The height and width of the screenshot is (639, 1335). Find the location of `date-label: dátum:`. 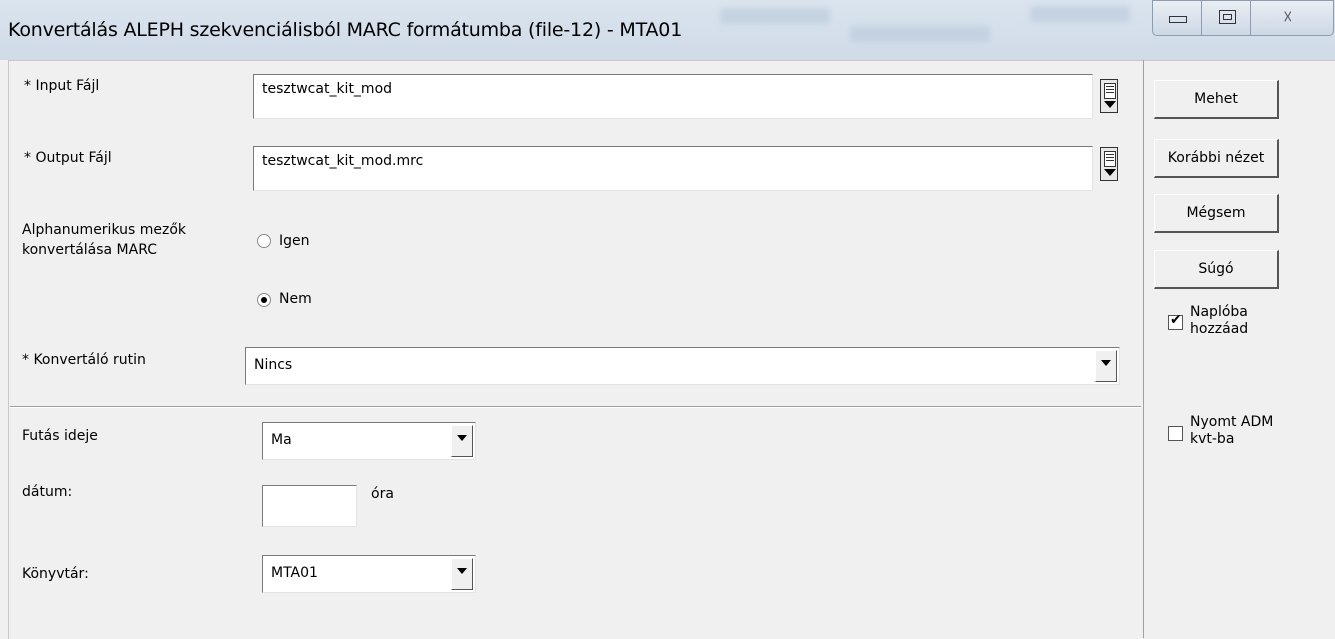

date-label: dátum: is located at coordinates (47, 492).